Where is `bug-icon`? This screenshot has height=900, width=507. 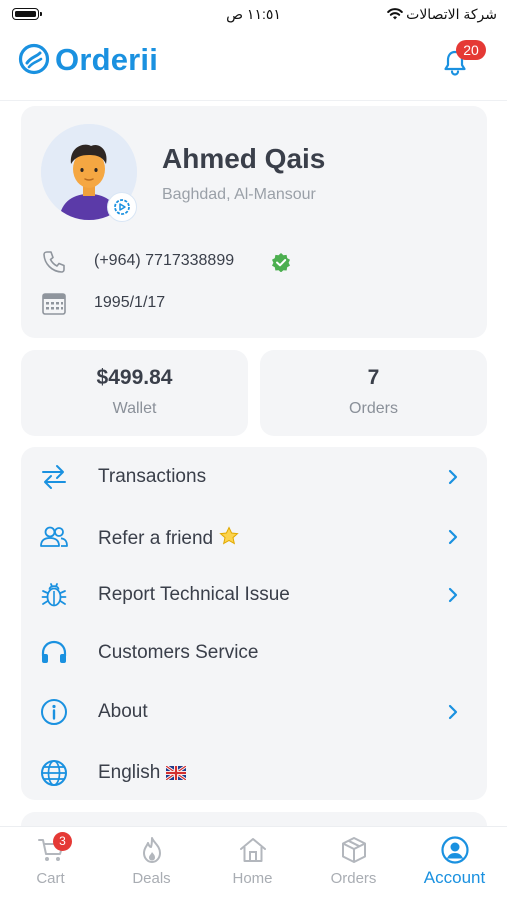
bug-icon is located at coordinates (54, 595).